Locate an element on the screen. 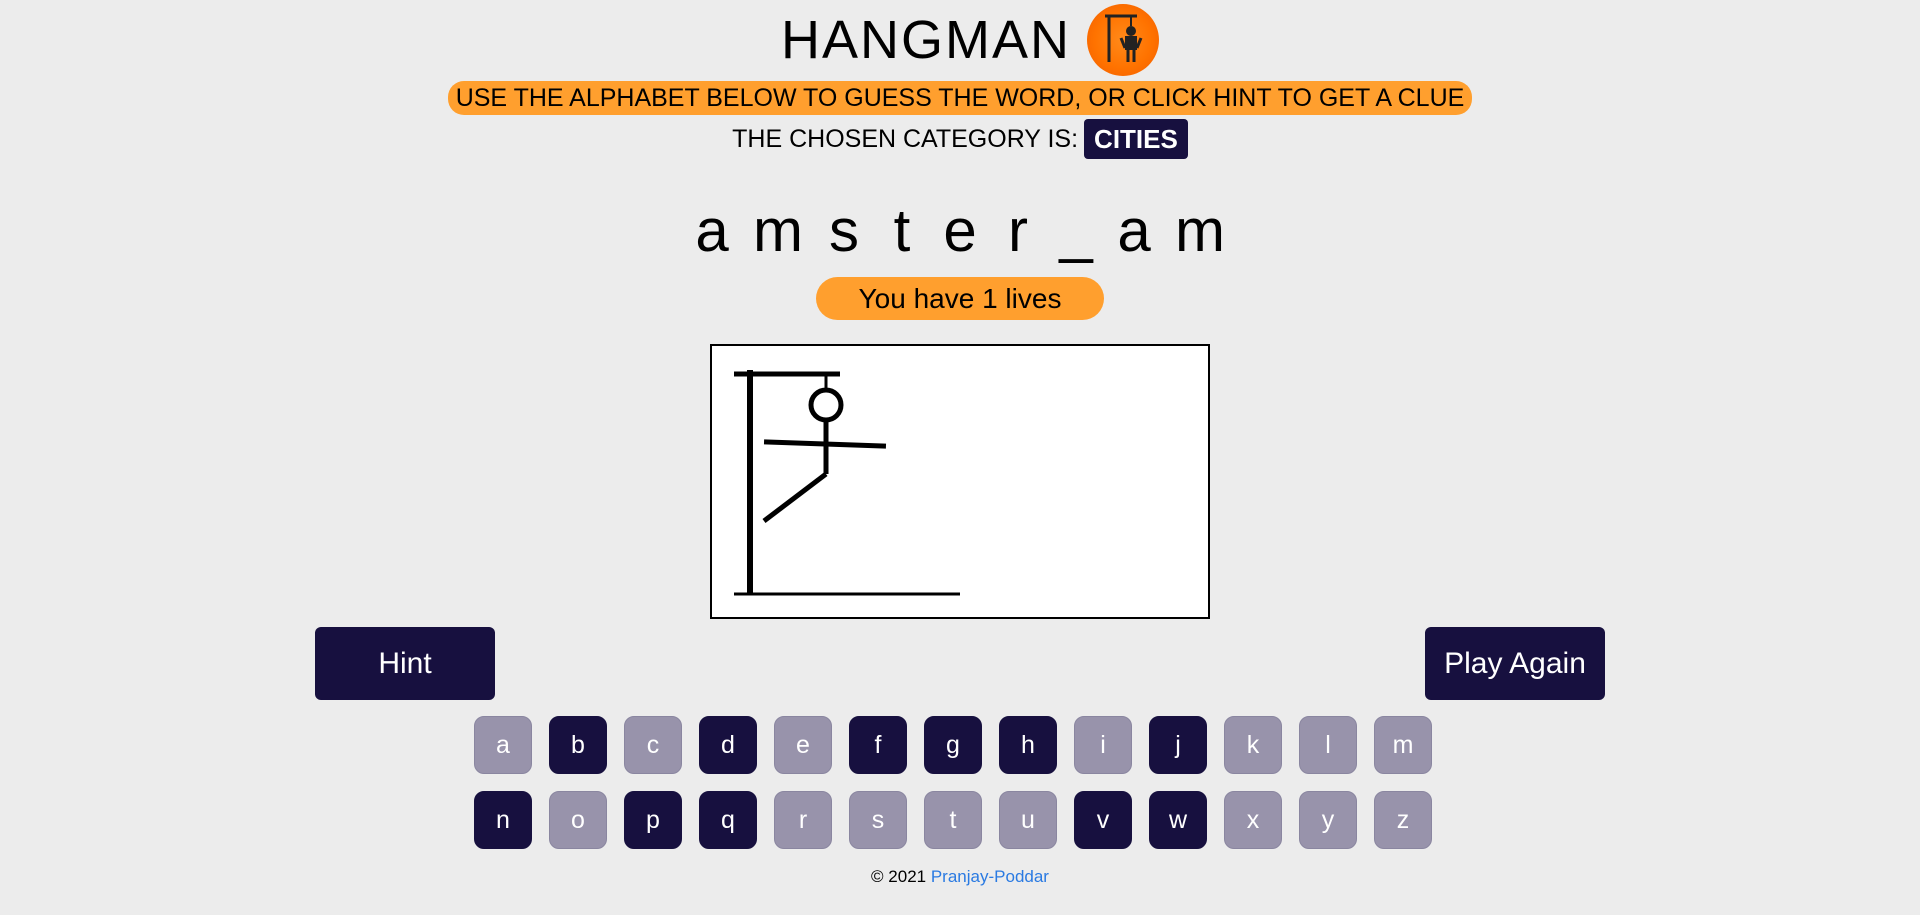 This screenshot has width=1920, height=915. word-letter: e is located at coordinates (960, 230).